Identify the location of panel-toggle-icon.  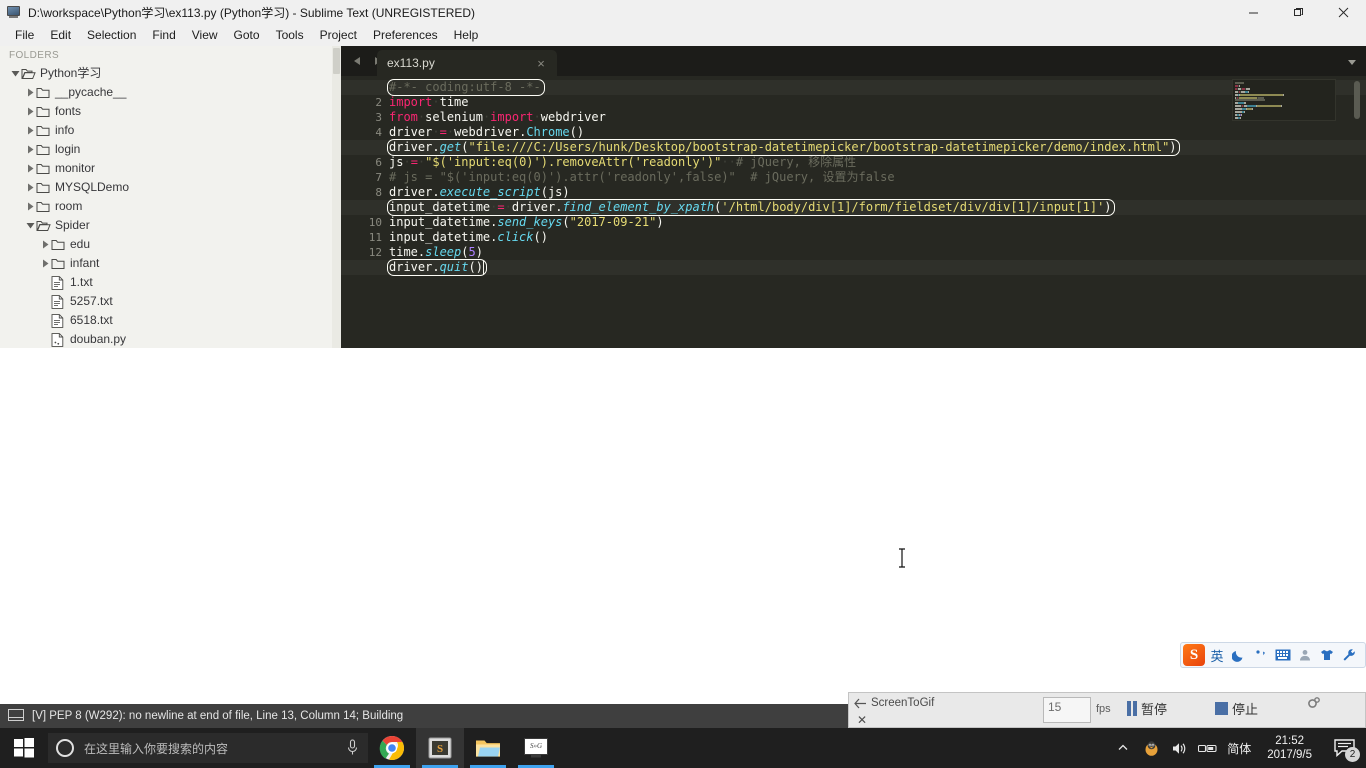
(16, 716).